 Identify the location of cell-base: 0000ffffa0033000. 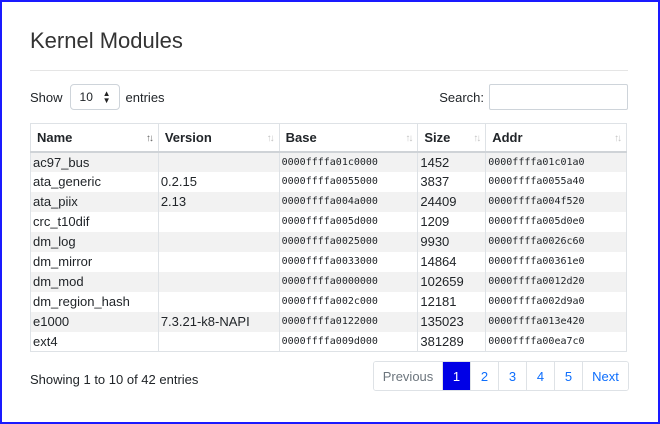
(348, 261).